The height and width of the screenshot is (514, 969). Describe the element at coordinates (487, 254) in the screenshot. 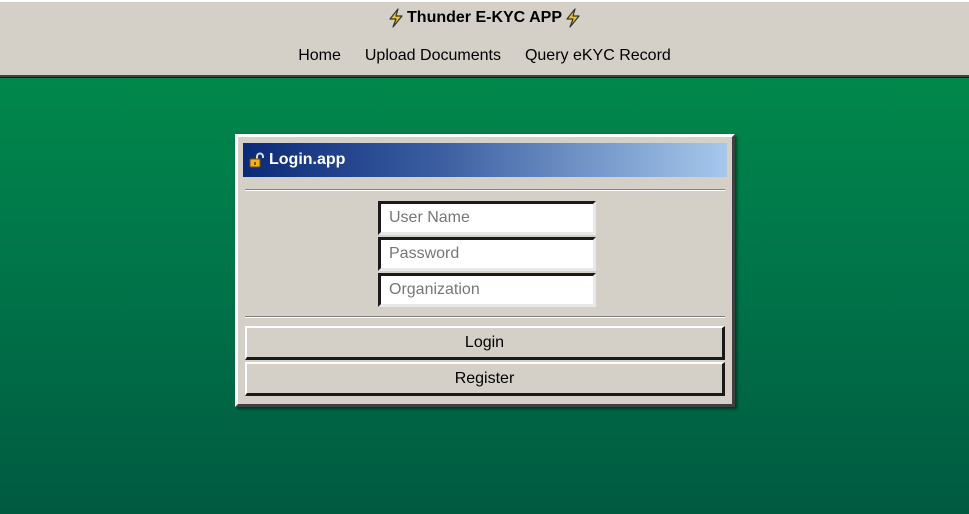

I see `password-input` at that location.